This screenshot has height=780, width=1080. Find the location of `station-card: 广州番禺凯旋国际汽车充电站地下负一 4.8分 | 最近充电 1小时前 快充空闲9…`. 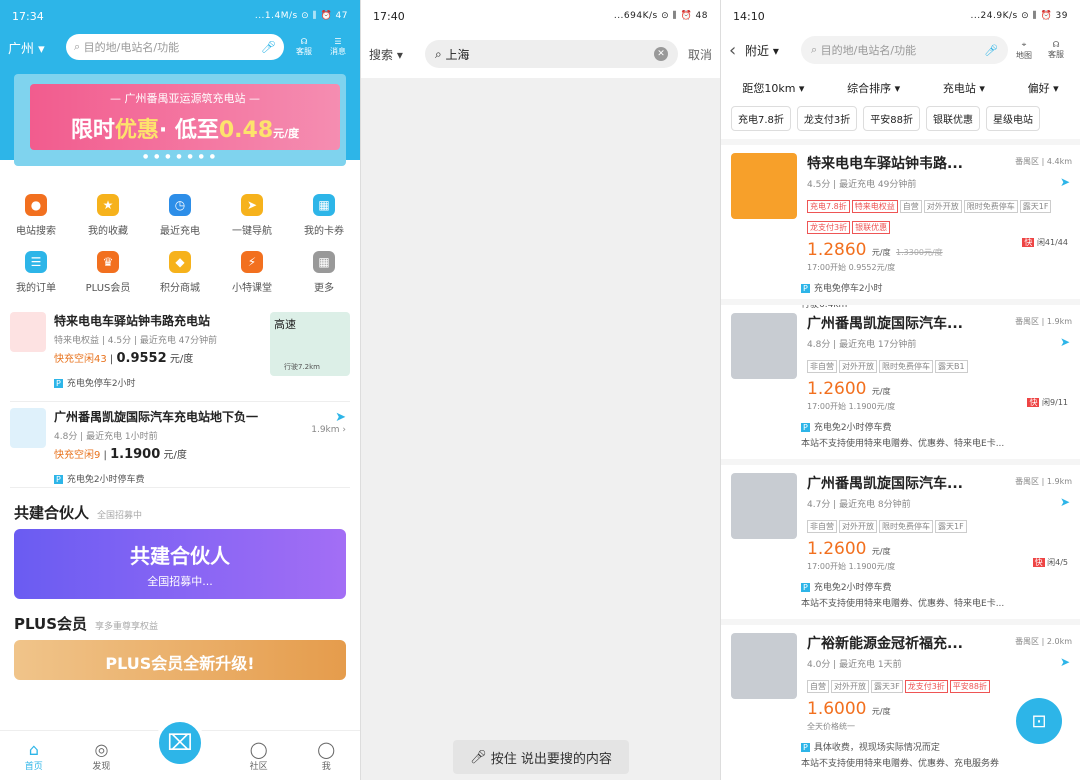

station-card: 广州番禺凯旋国际汽车充电站地下负一 4.8分 | 最近充电 1小时前 快充空闲9… is located at coordinates (180, 448).